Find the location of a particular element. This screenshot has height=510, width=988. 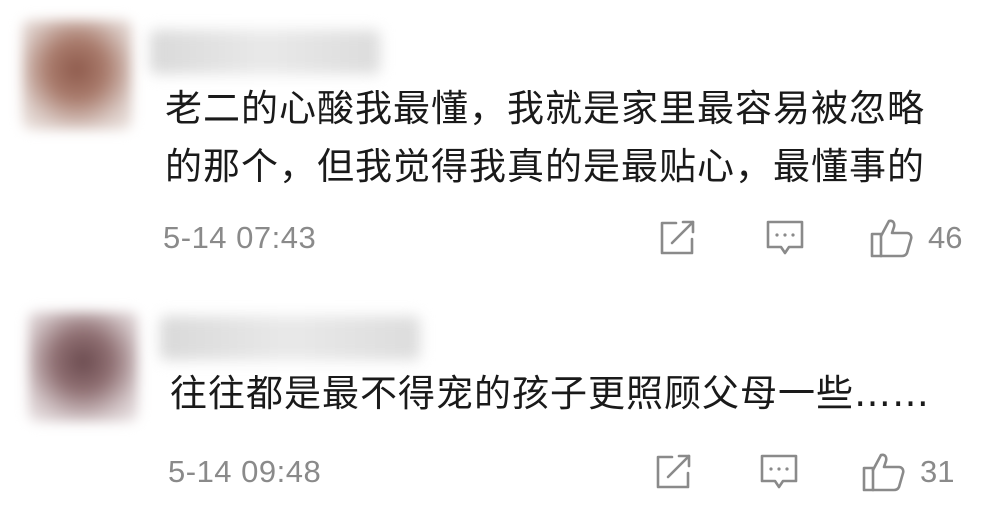

username-blurred is located at coordinates (290, 338).